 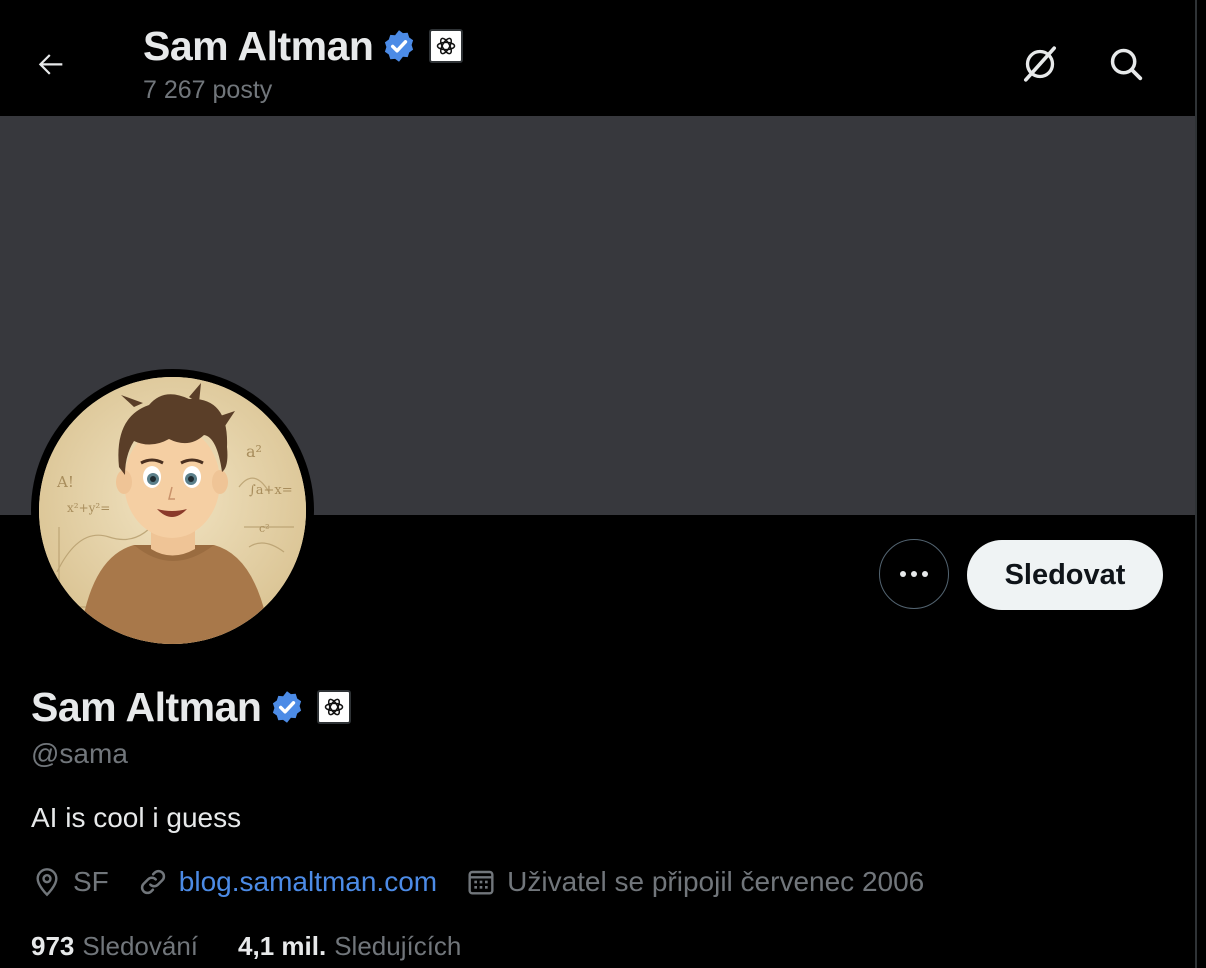 I want to click on header-post-count: 7 267 posty, so click(x=208, y=90).